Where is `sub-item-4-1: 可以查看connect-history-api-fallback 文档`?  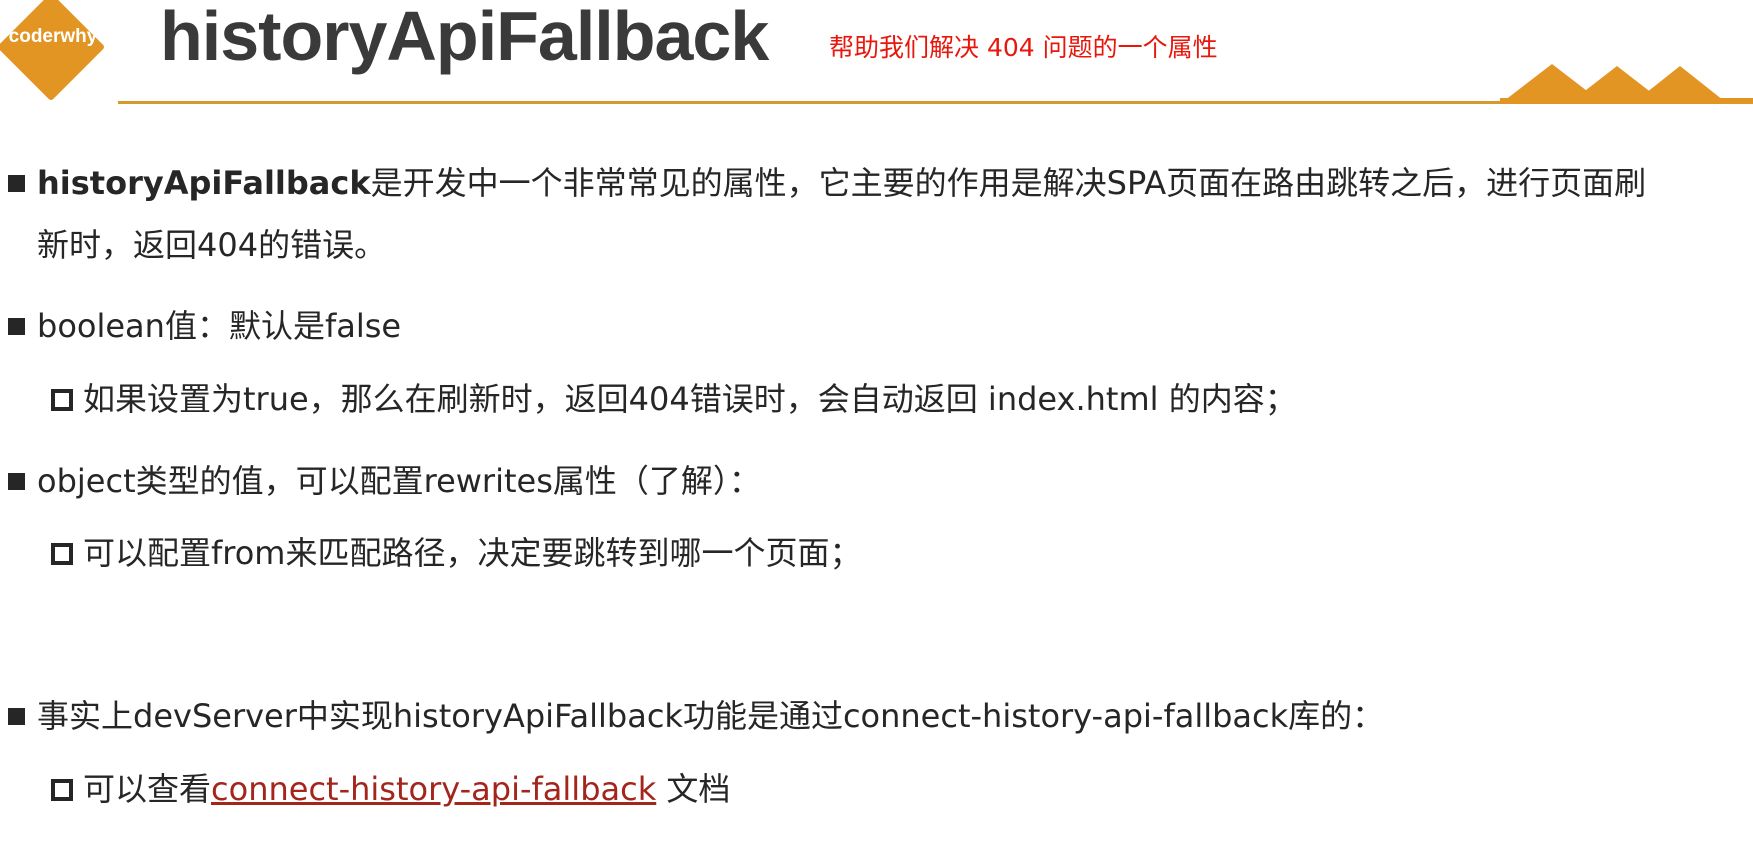 sub-item-4-1: 可以查看connect-history-api-fallback 文档 is located at coordinates (406, 789).